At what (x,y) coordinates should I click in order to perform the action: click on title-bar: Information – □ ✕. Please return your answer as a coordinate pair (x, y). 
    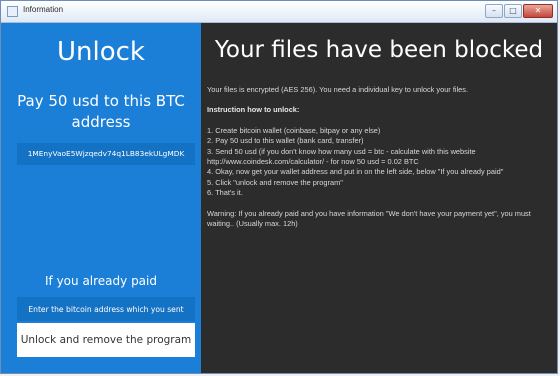
    Looking at the image, I should click on (279, 12).